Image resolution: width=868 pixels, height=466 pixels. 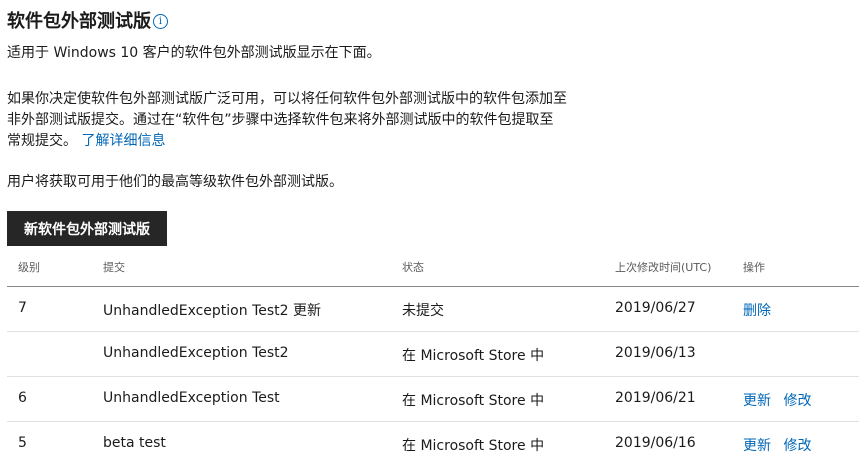 I want to click on page-title: 软件包外部测试版, so click(x=79, y=21).